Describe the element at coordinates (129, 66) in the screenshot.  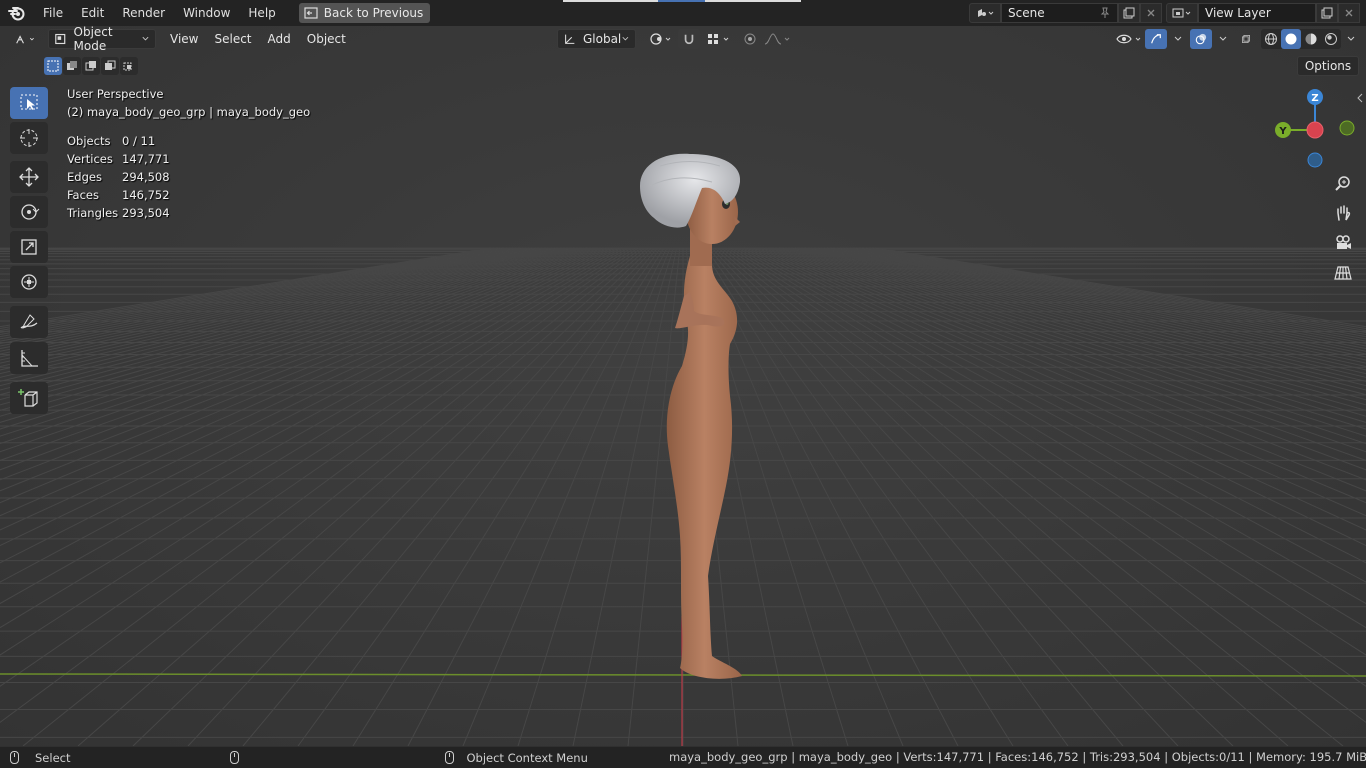
I see `select-intersect-icon` at that location.